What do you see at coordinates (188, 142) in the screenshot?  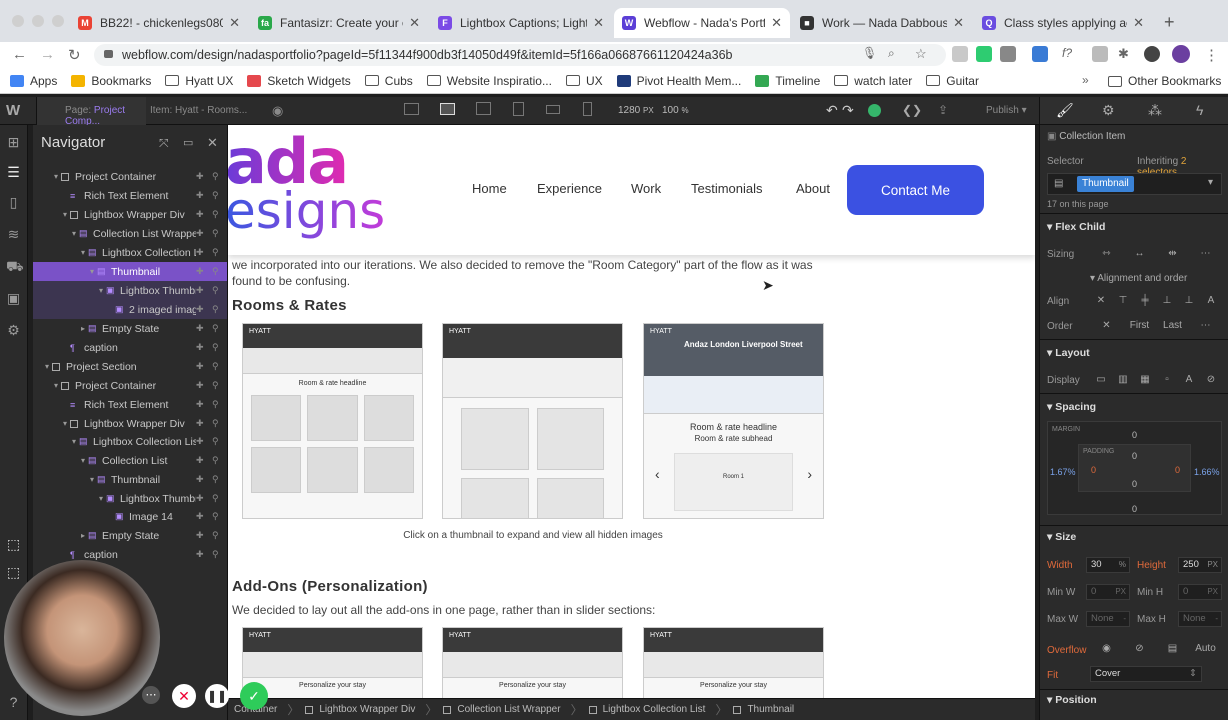 I see `dock-icon: ▭` at bounding box center [188, 142].